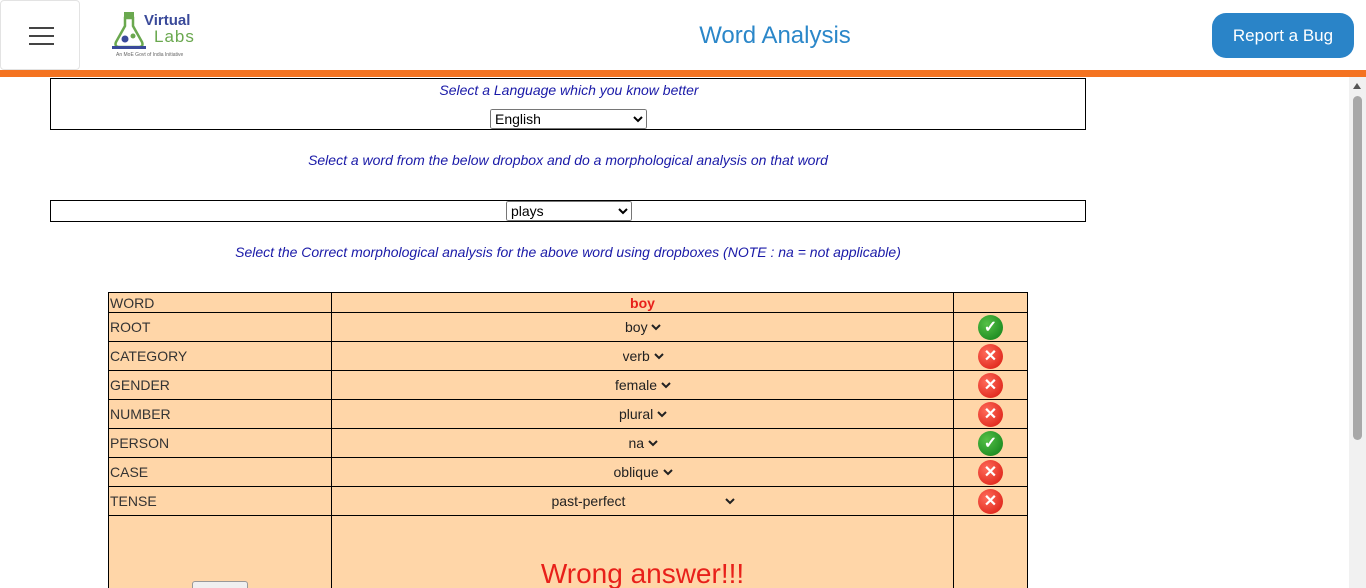  I want to click on table-row: ROOT boy ✓, so click(568, 327).